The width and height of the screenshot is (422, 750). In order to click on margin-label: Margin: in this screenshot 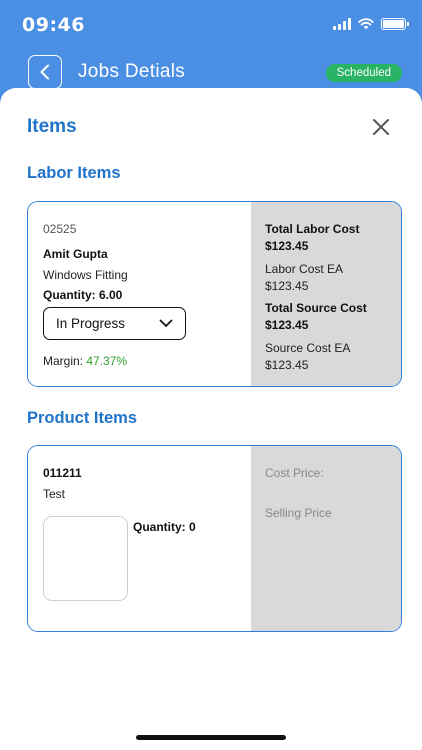, I will do `click(63, 361)`.